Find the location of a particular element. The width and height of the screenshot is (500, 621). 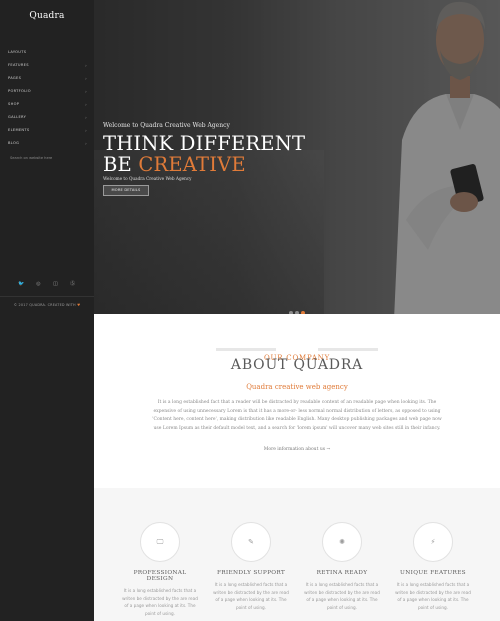

feature-title: FRIENDLY SUPPORT is located at coordinates (251, 573).